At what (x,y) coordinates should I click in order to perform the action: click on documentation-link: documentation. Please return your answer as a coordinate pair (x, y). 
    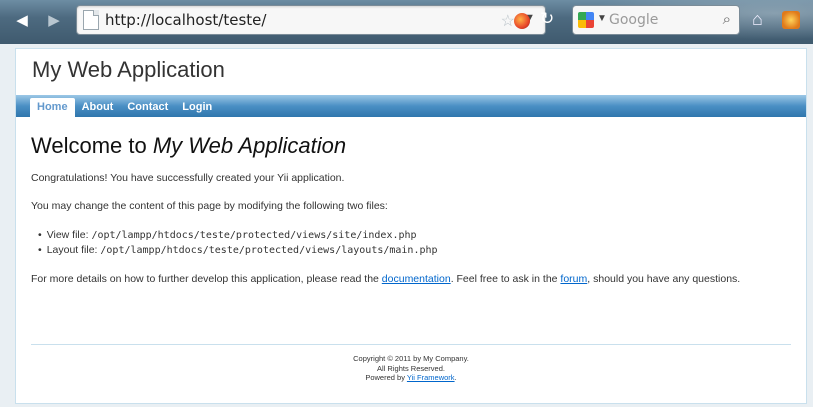
    Looking at the image, I should click on (416, 279).